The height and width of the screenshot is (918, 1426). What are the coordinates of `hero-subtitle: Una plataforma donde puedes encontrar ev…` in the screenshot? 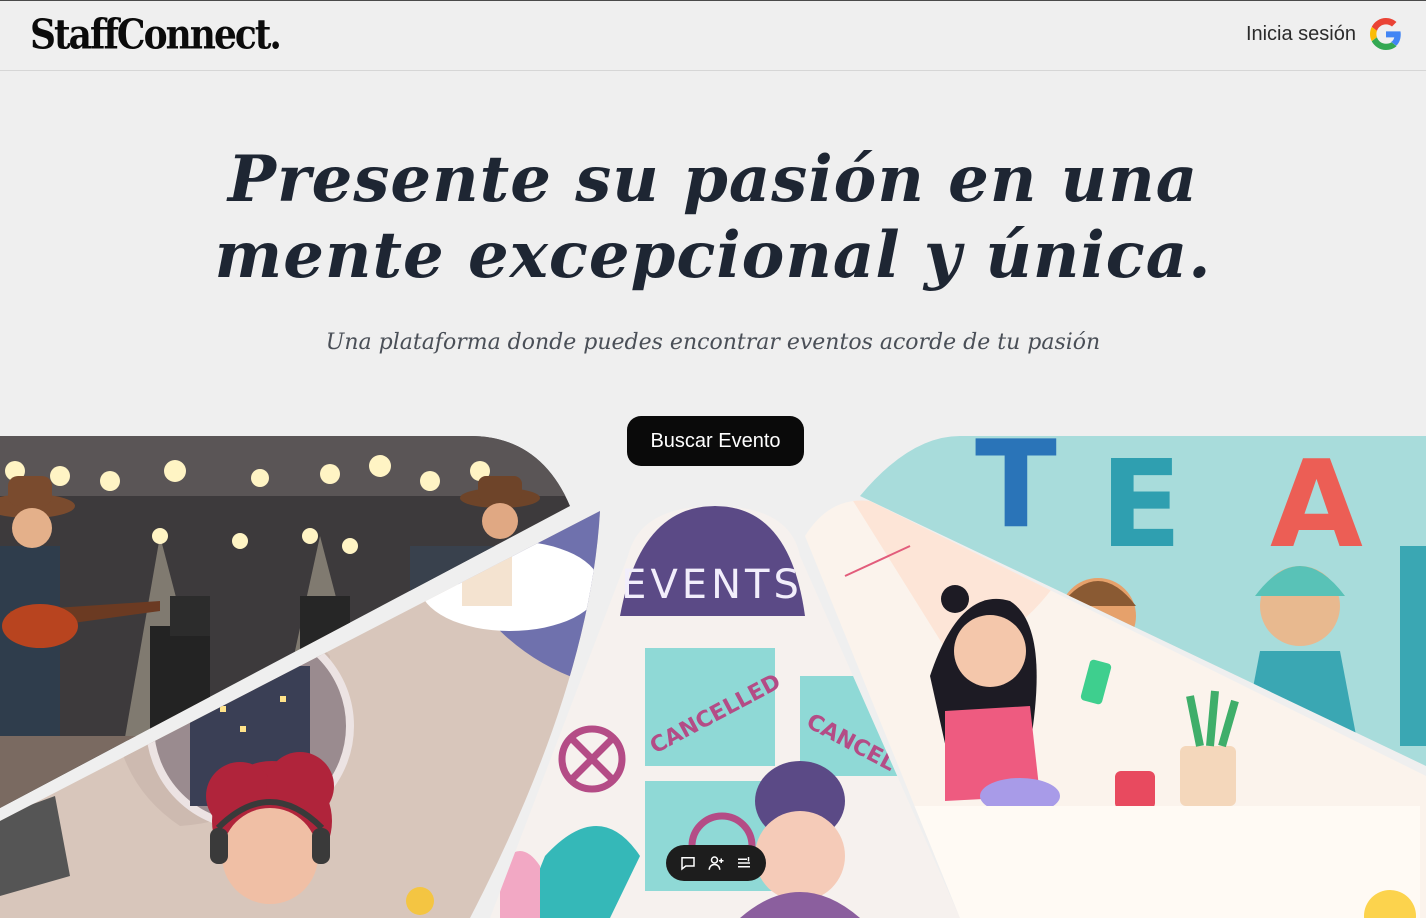 It's located at (713, 342).